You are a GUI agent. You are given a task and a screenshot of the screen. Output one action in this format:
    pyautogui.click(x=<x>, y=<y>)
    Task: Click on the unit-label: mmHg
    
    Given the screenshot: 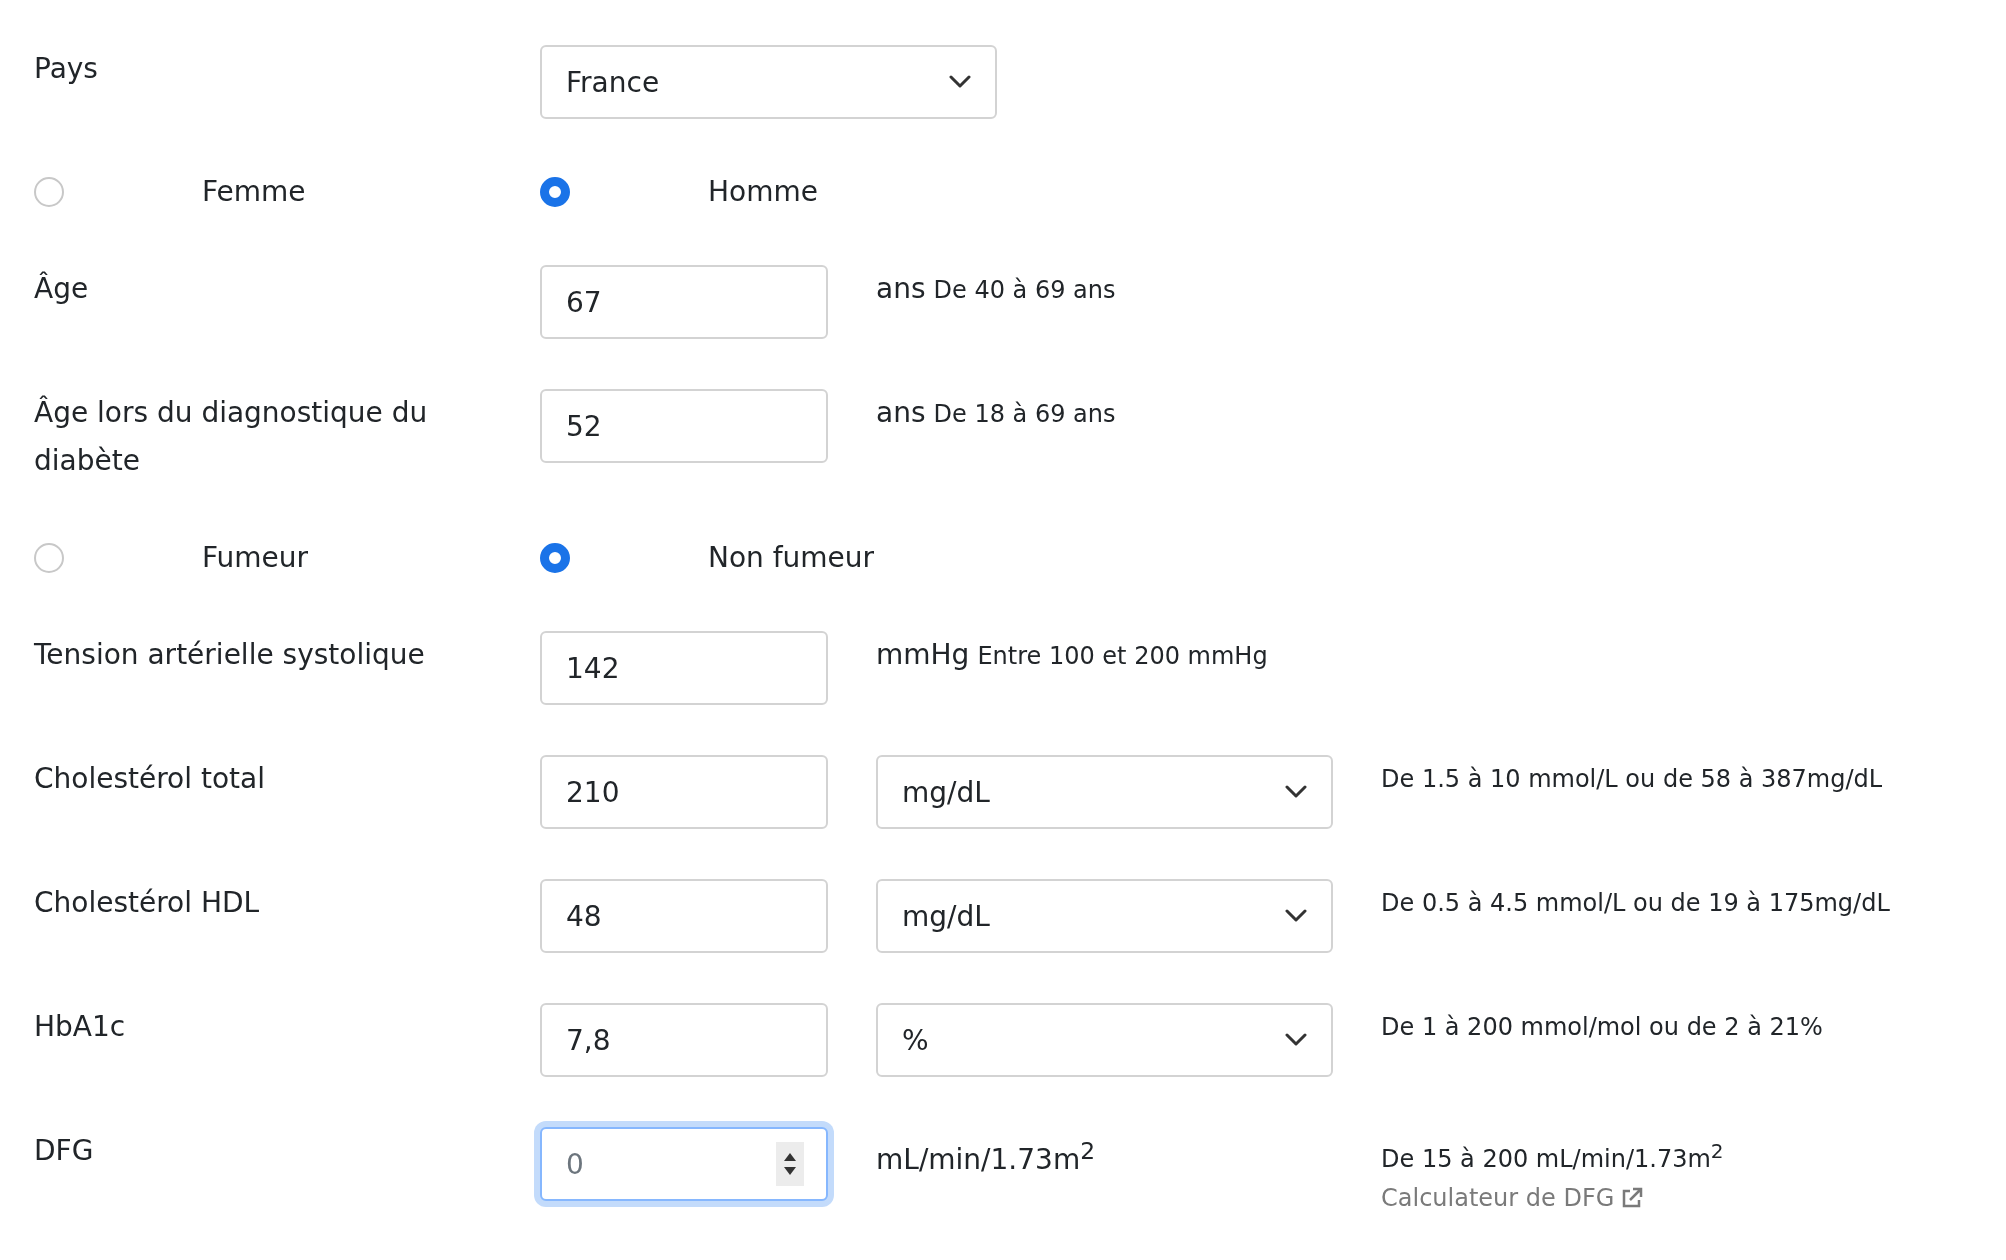 What is the action you would take?
    pyautogui.click(x=923, y=655)
    